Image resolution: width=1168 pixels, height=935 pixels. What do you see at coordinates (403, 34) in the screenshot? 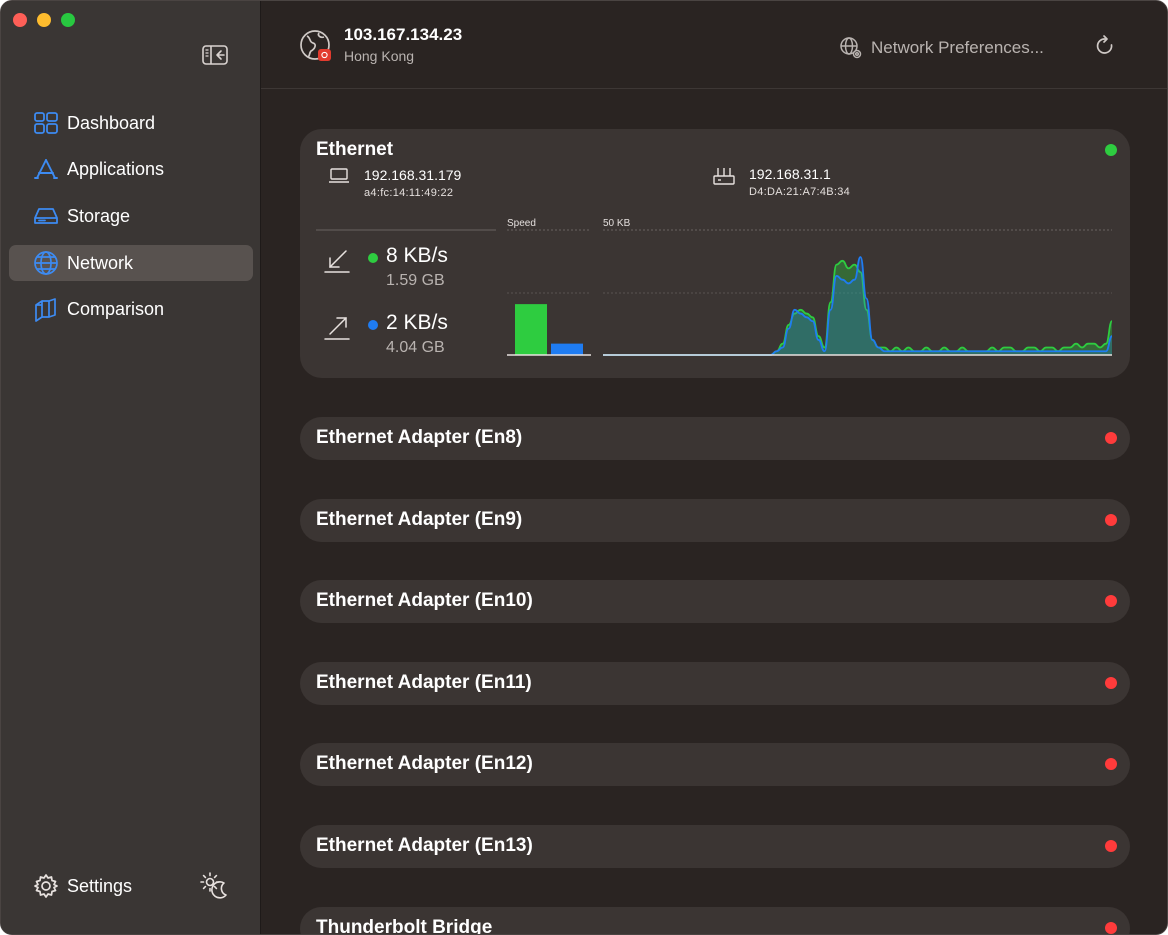
I see `public-ip: 103.167.134.23` at bounding box center [403, 34].